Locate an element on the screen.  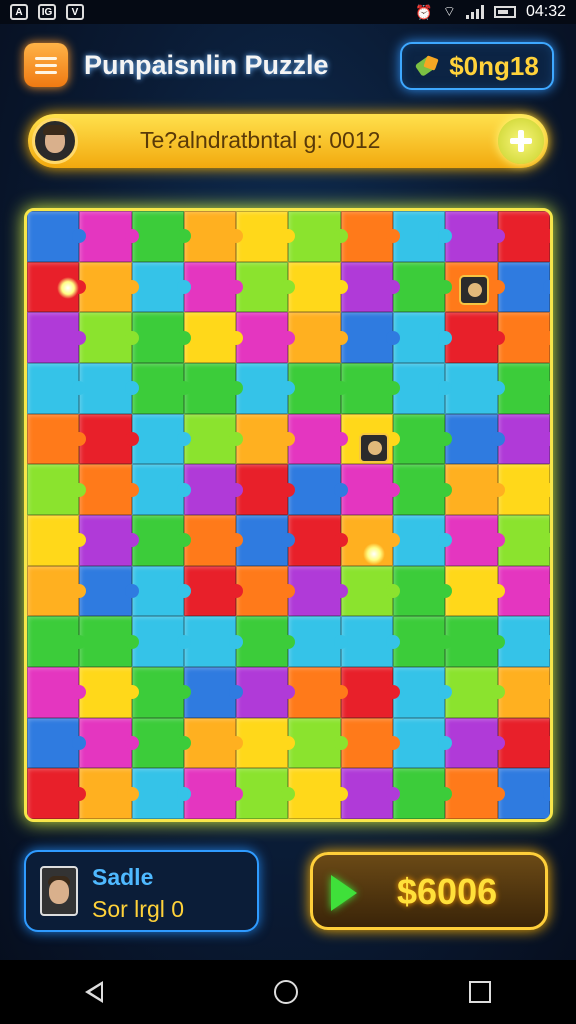
home-icon is located at coordinates (285, 992).